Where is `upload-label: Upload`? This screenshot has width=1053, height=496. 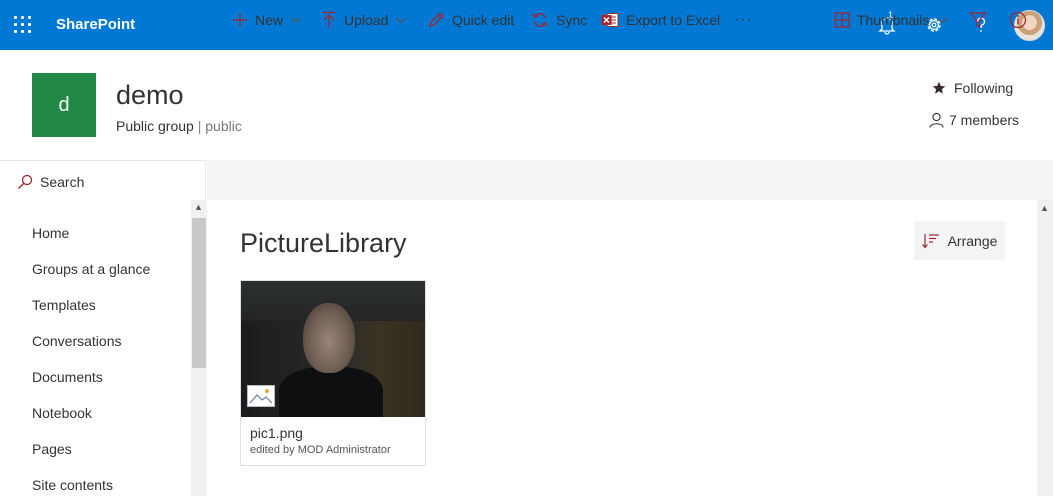 upload-label: Upload is located at coordinates (366, 20).